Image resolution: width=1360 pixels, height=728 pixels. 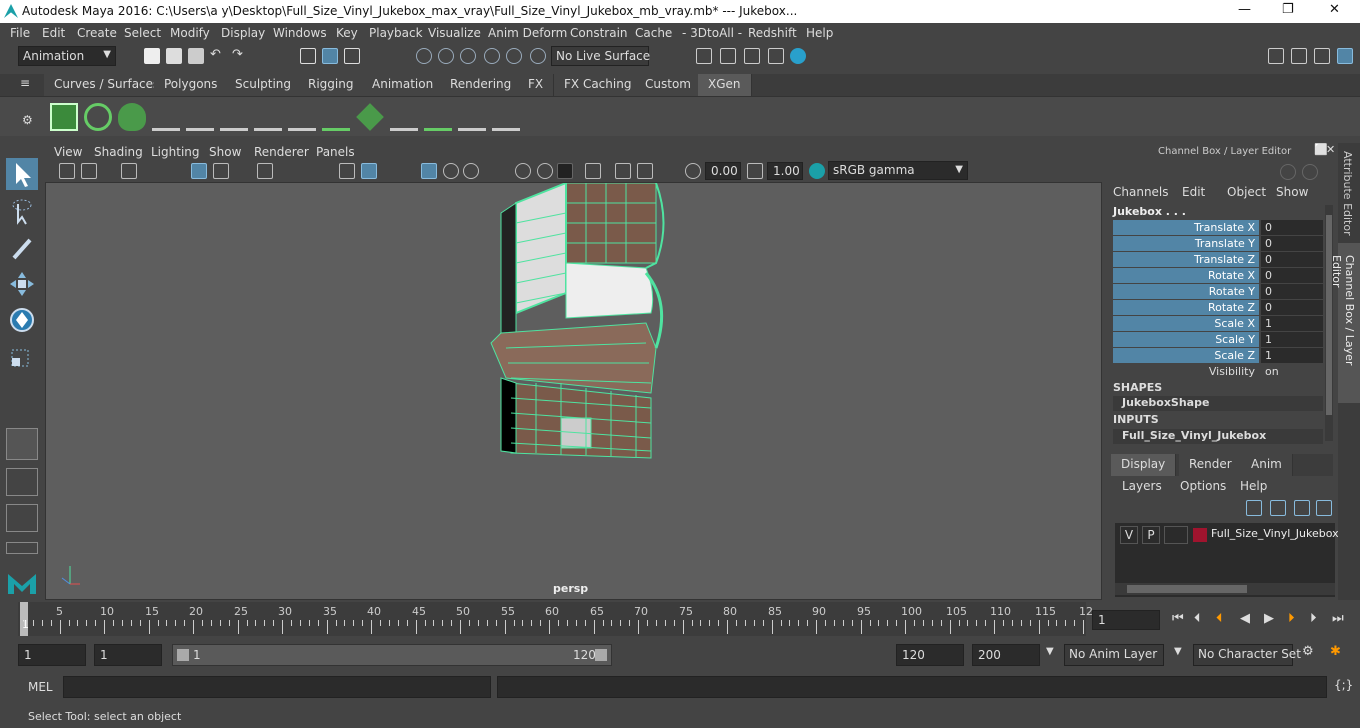 What do you see at coordinates (302, 117) in the screenshot?
I see `xgen-lock-icon` at bounding box center [302, 117].